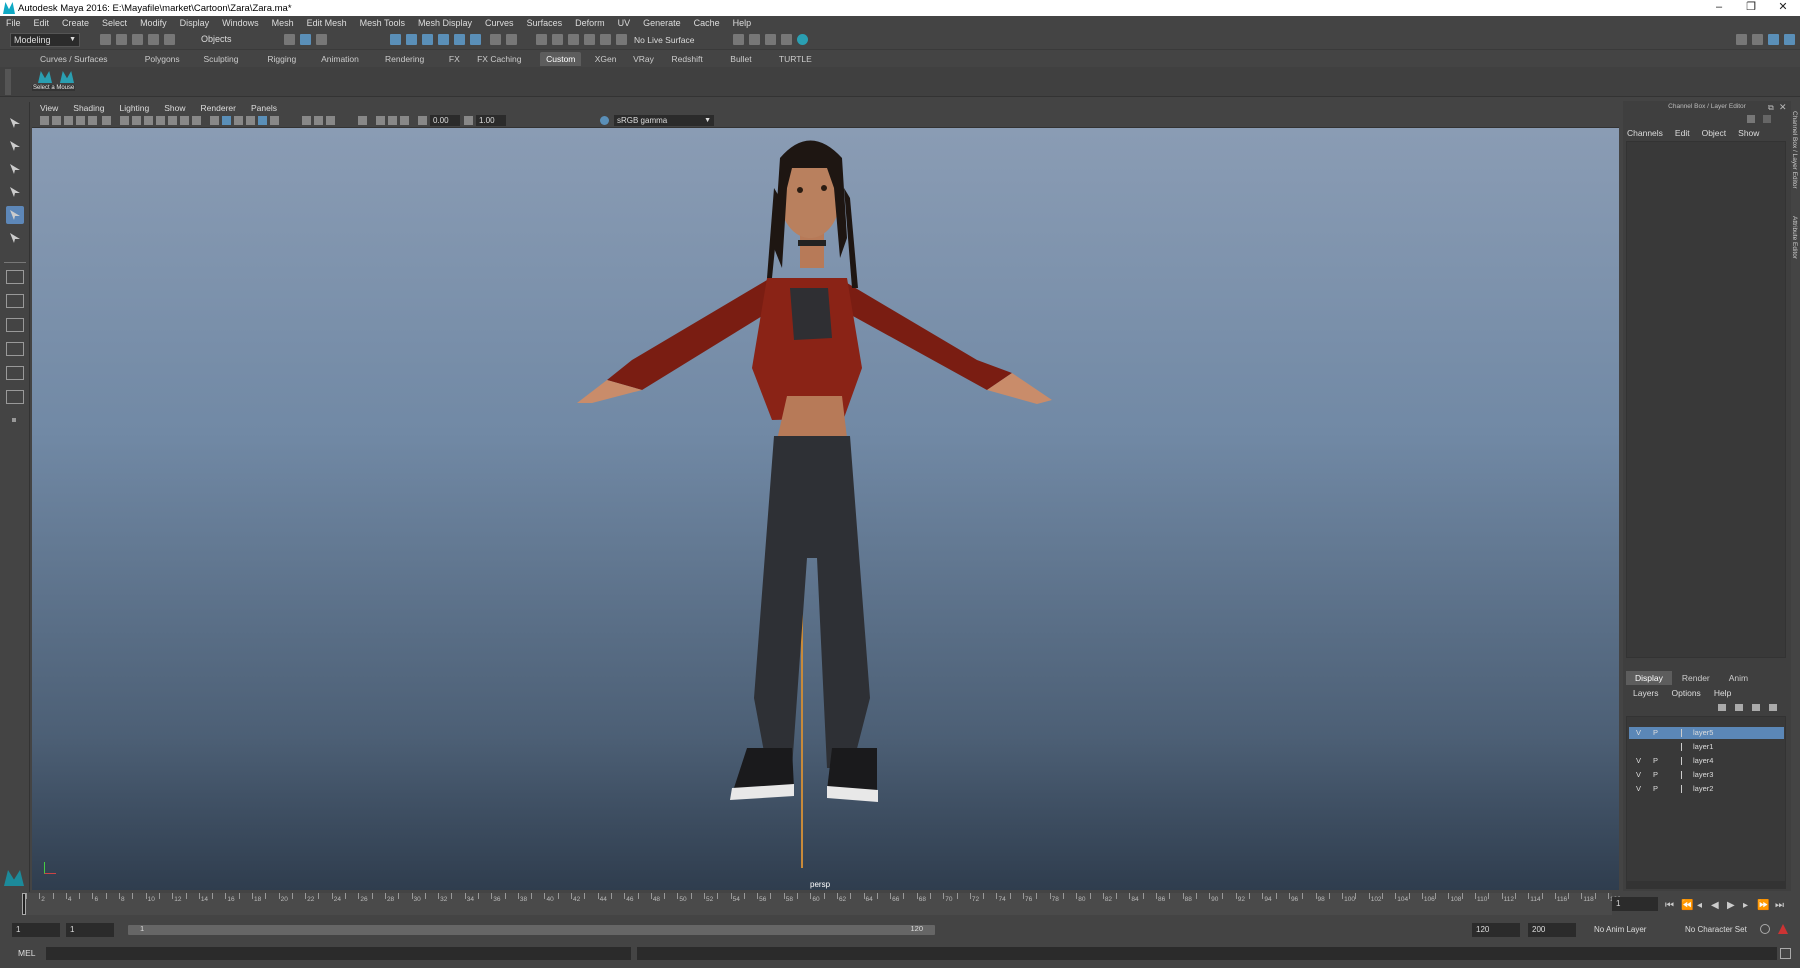 Image resolution: width=1800 pixels, height=968 pixels. I want to click on menu-windows: Windows, so click(240, 23).